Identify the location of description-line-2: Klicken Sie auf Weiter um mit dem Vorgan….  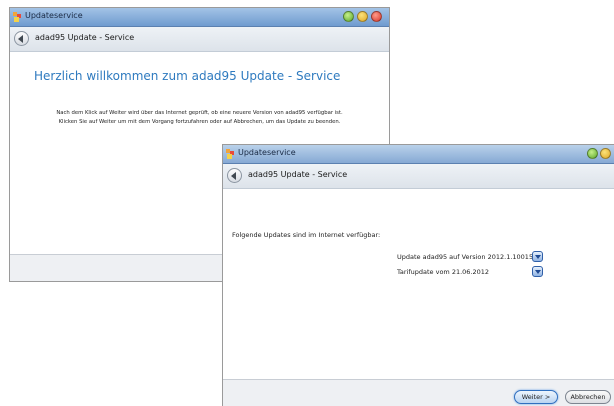
(199, 122).